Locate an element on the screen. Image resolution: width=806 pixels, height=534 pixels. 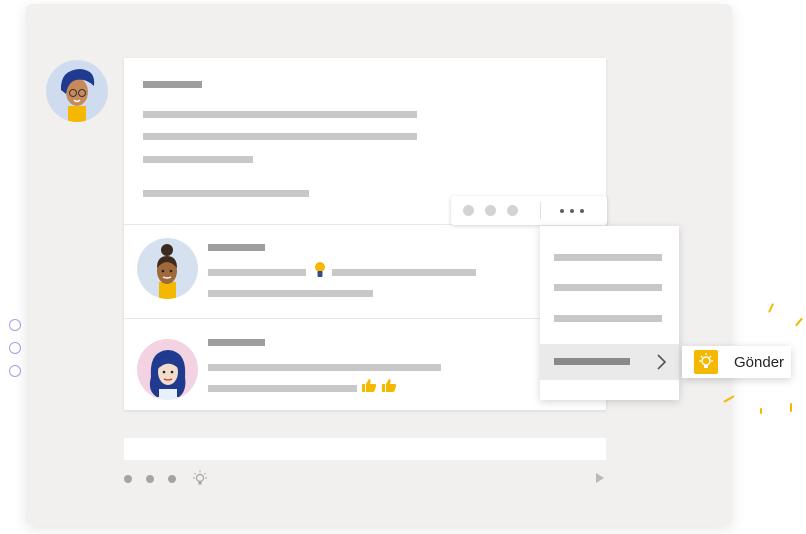
send-idea-label: Gönder is located at coordinates (759, 362).